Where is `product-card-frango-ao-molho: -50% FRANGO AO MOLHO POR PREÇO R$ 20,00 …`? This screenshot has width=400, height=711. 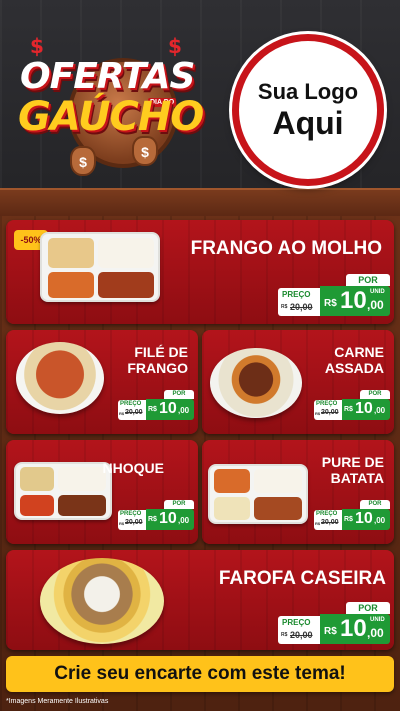
product-card-frango-ao-molho: -50% FRANGO AO MOLHO POR PREÇO R$ 20,00 … is located at coordinates (200, 272).